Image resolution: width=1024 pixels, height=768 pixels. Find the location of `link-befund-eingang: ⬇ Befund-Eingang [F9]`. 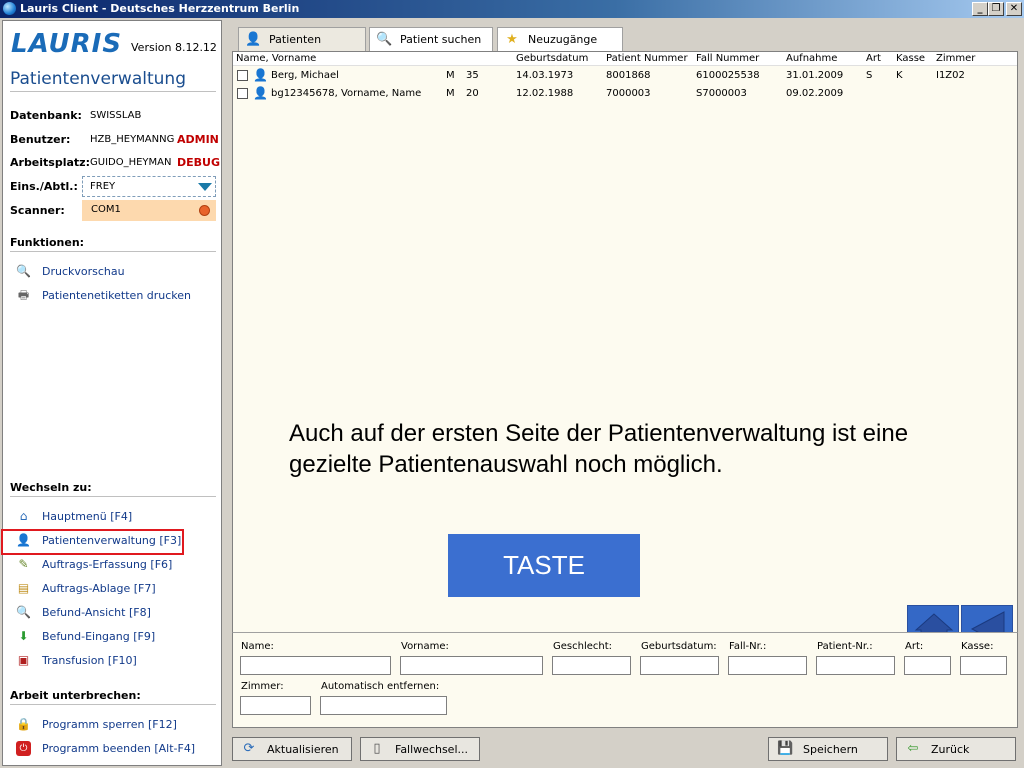

link-befund-eingang: ⬇ Befund-Eingang [F9] is located at coordinates (85, 636).